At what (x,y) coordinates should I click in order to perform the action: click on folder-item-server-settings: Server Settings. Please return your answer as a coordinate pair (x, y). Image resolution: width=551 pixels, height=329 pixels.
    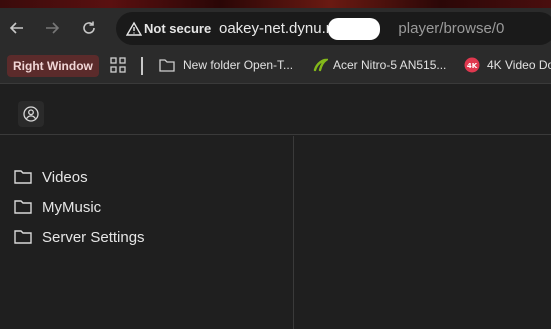
    Looking at the image, I should click on (79, 237).